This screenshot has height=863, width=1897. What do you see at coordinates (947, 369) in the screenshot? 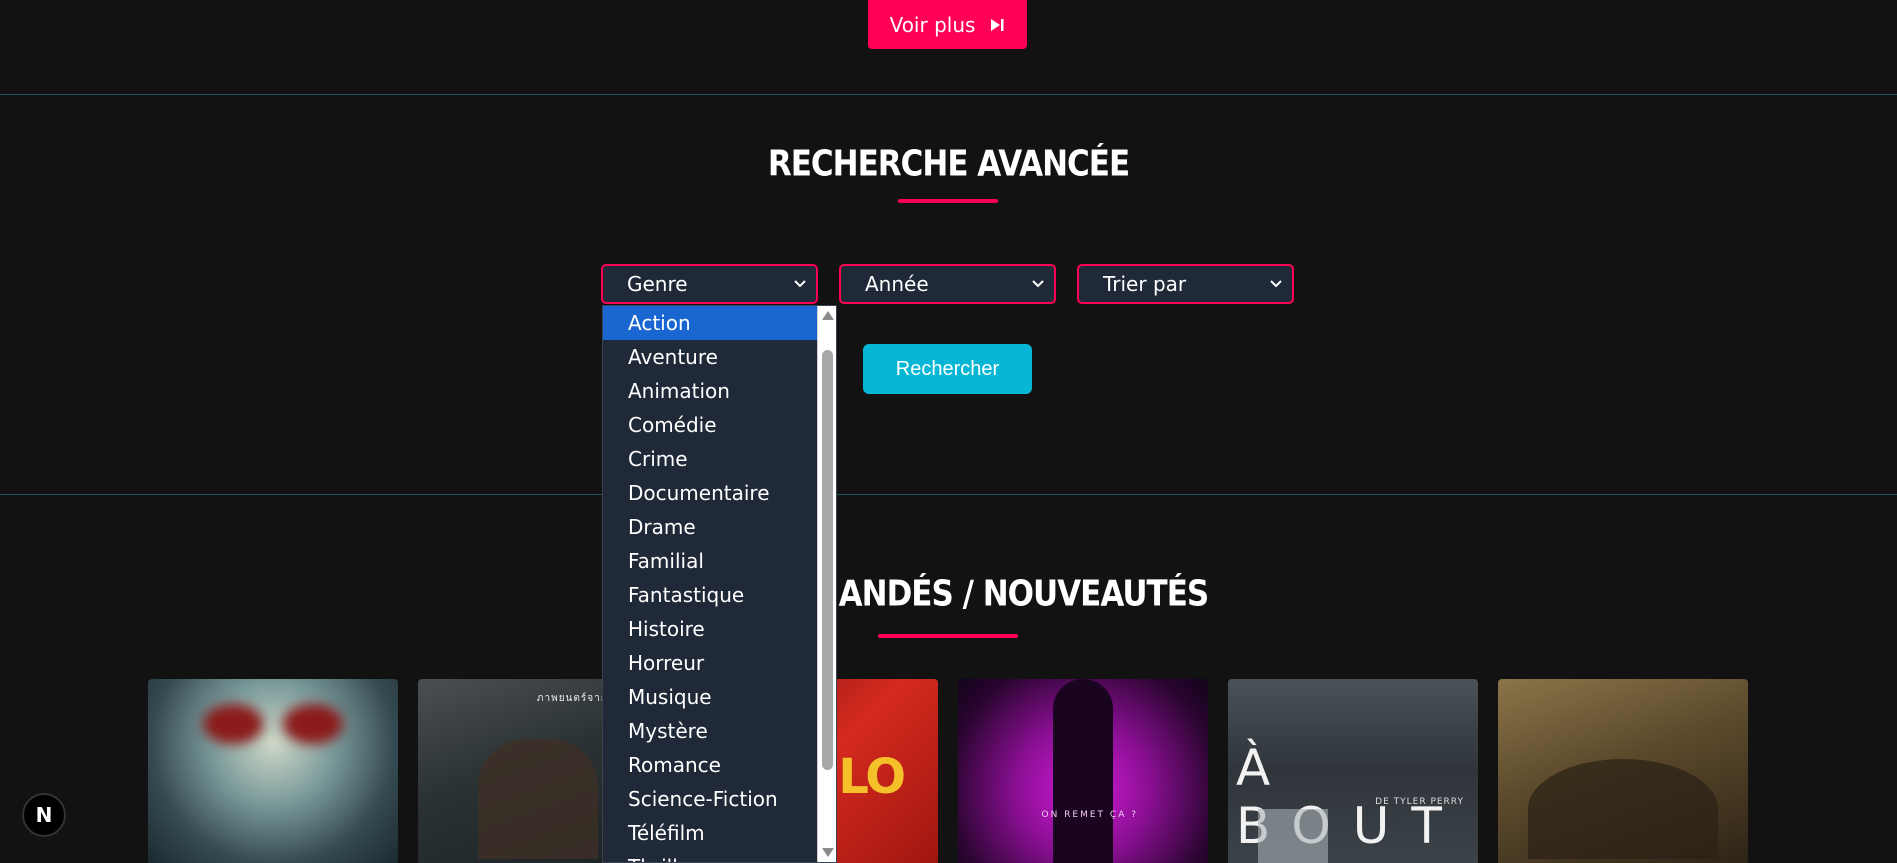
I see `search-button: Rechercher` at bounding box center [947, 369].